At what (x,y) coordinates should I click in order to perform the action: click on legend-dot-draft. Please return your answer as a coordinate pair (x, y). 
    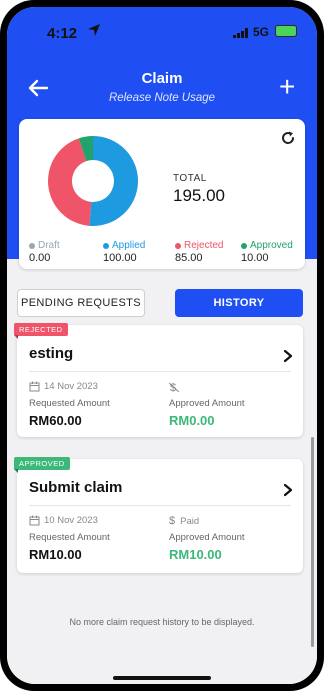
    Looking at the image, I should click on (32, 245).